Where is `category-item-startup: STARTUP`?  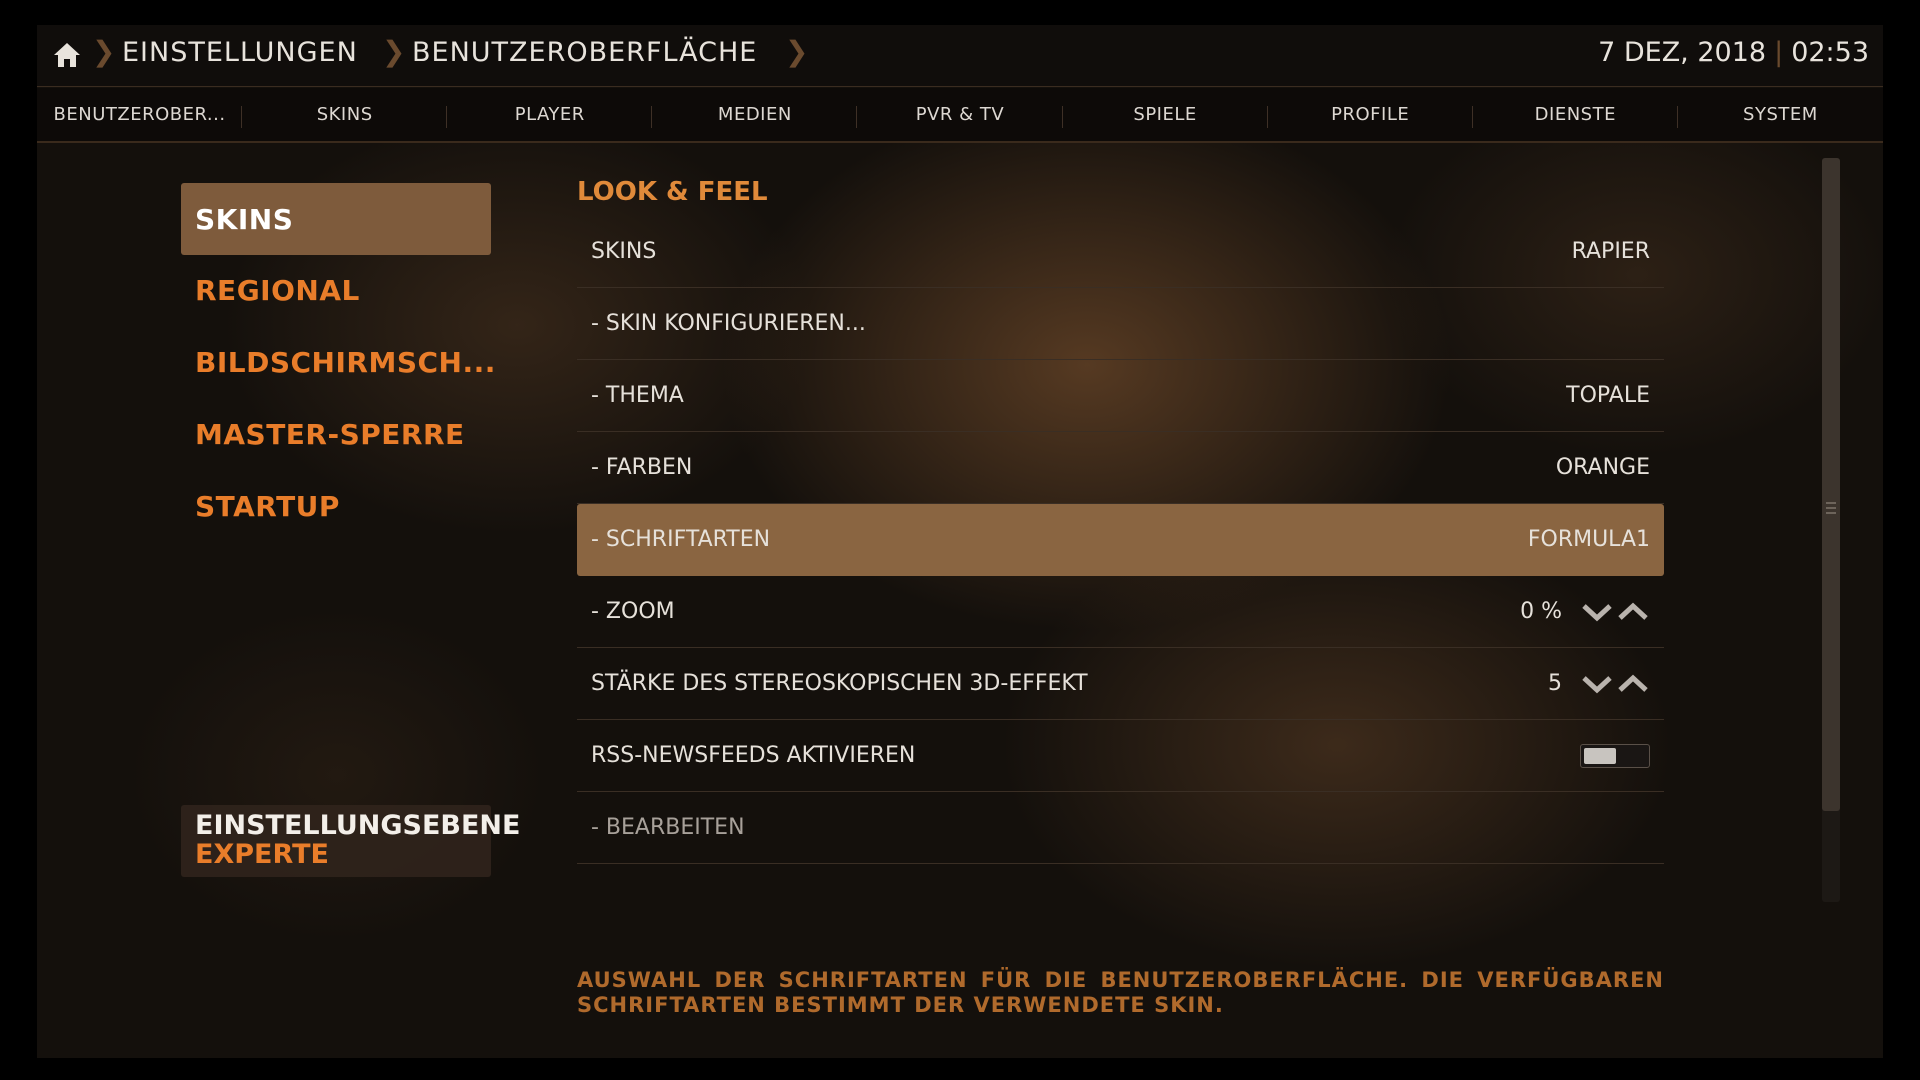 category-item-startup: STARTUP is located at coordinates (336, 506).